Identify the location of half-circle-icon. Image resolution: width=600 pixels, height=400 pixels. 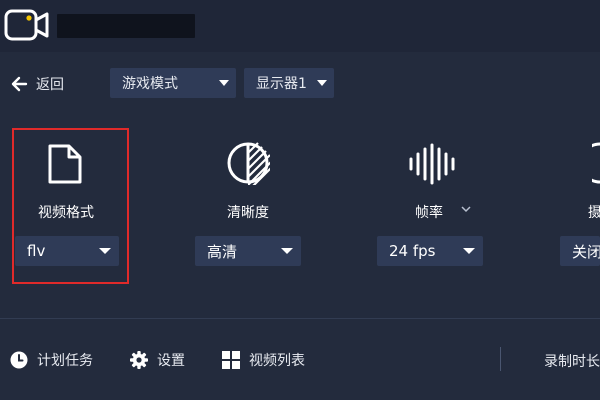
(248, 163).